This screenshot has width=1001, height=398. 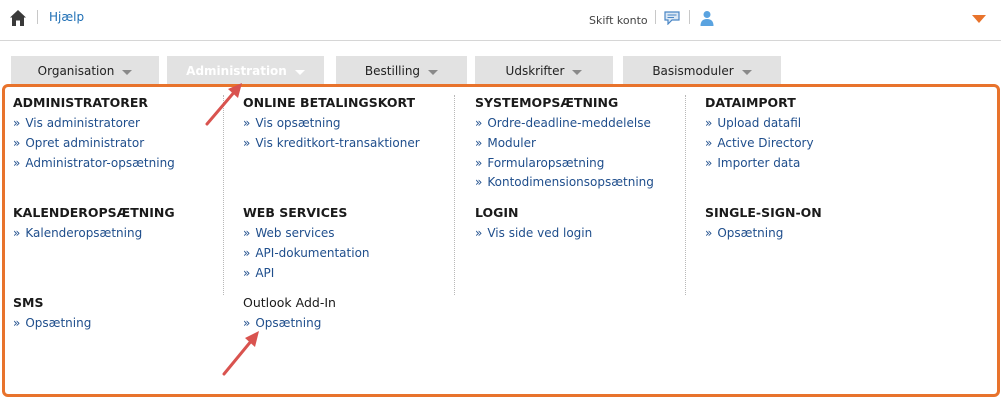 I want to click on section-title: SINGLE-SIGN-ON, so click(x=763, y=212).